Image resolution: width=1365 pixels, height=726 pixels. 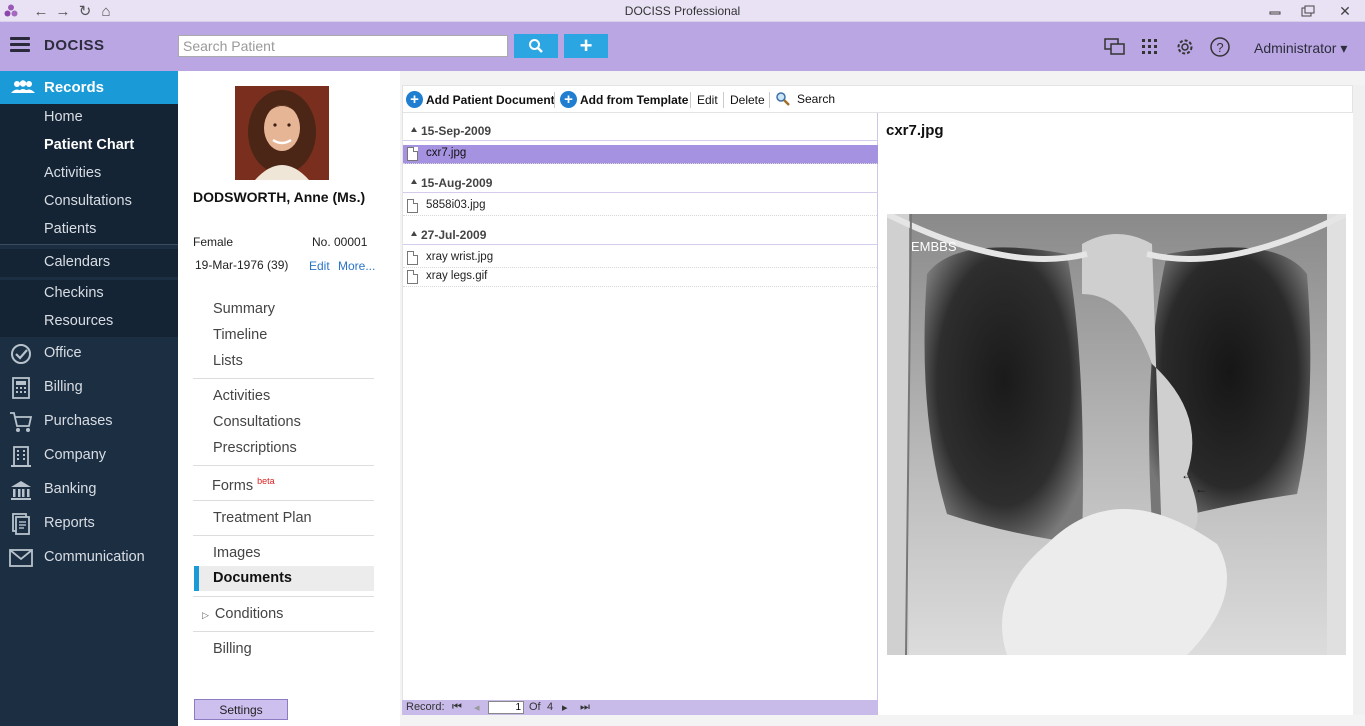 What do you see at coordinates (233, 485) in the screenshot?
I see `nav-forms-label: Forms` at bounding box center [233, 485].